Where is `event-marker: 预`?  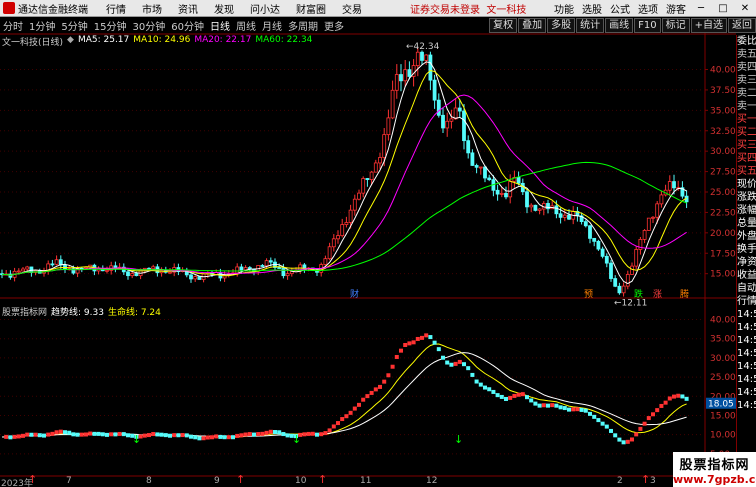
event-marker: 预 is located at coordinates (588, 294).